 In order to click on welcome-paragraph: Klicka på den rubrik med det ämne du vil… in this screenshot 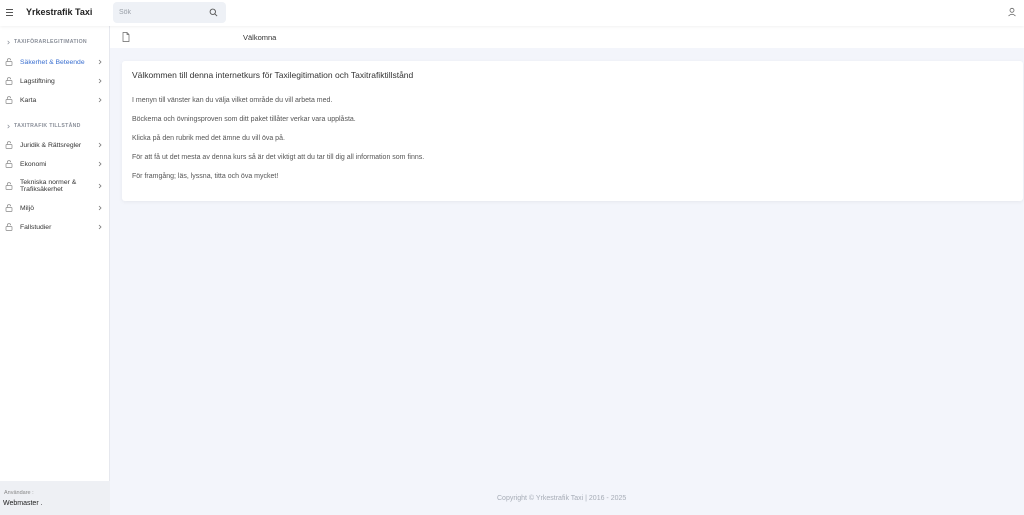, I will do `click(208, 138)`.